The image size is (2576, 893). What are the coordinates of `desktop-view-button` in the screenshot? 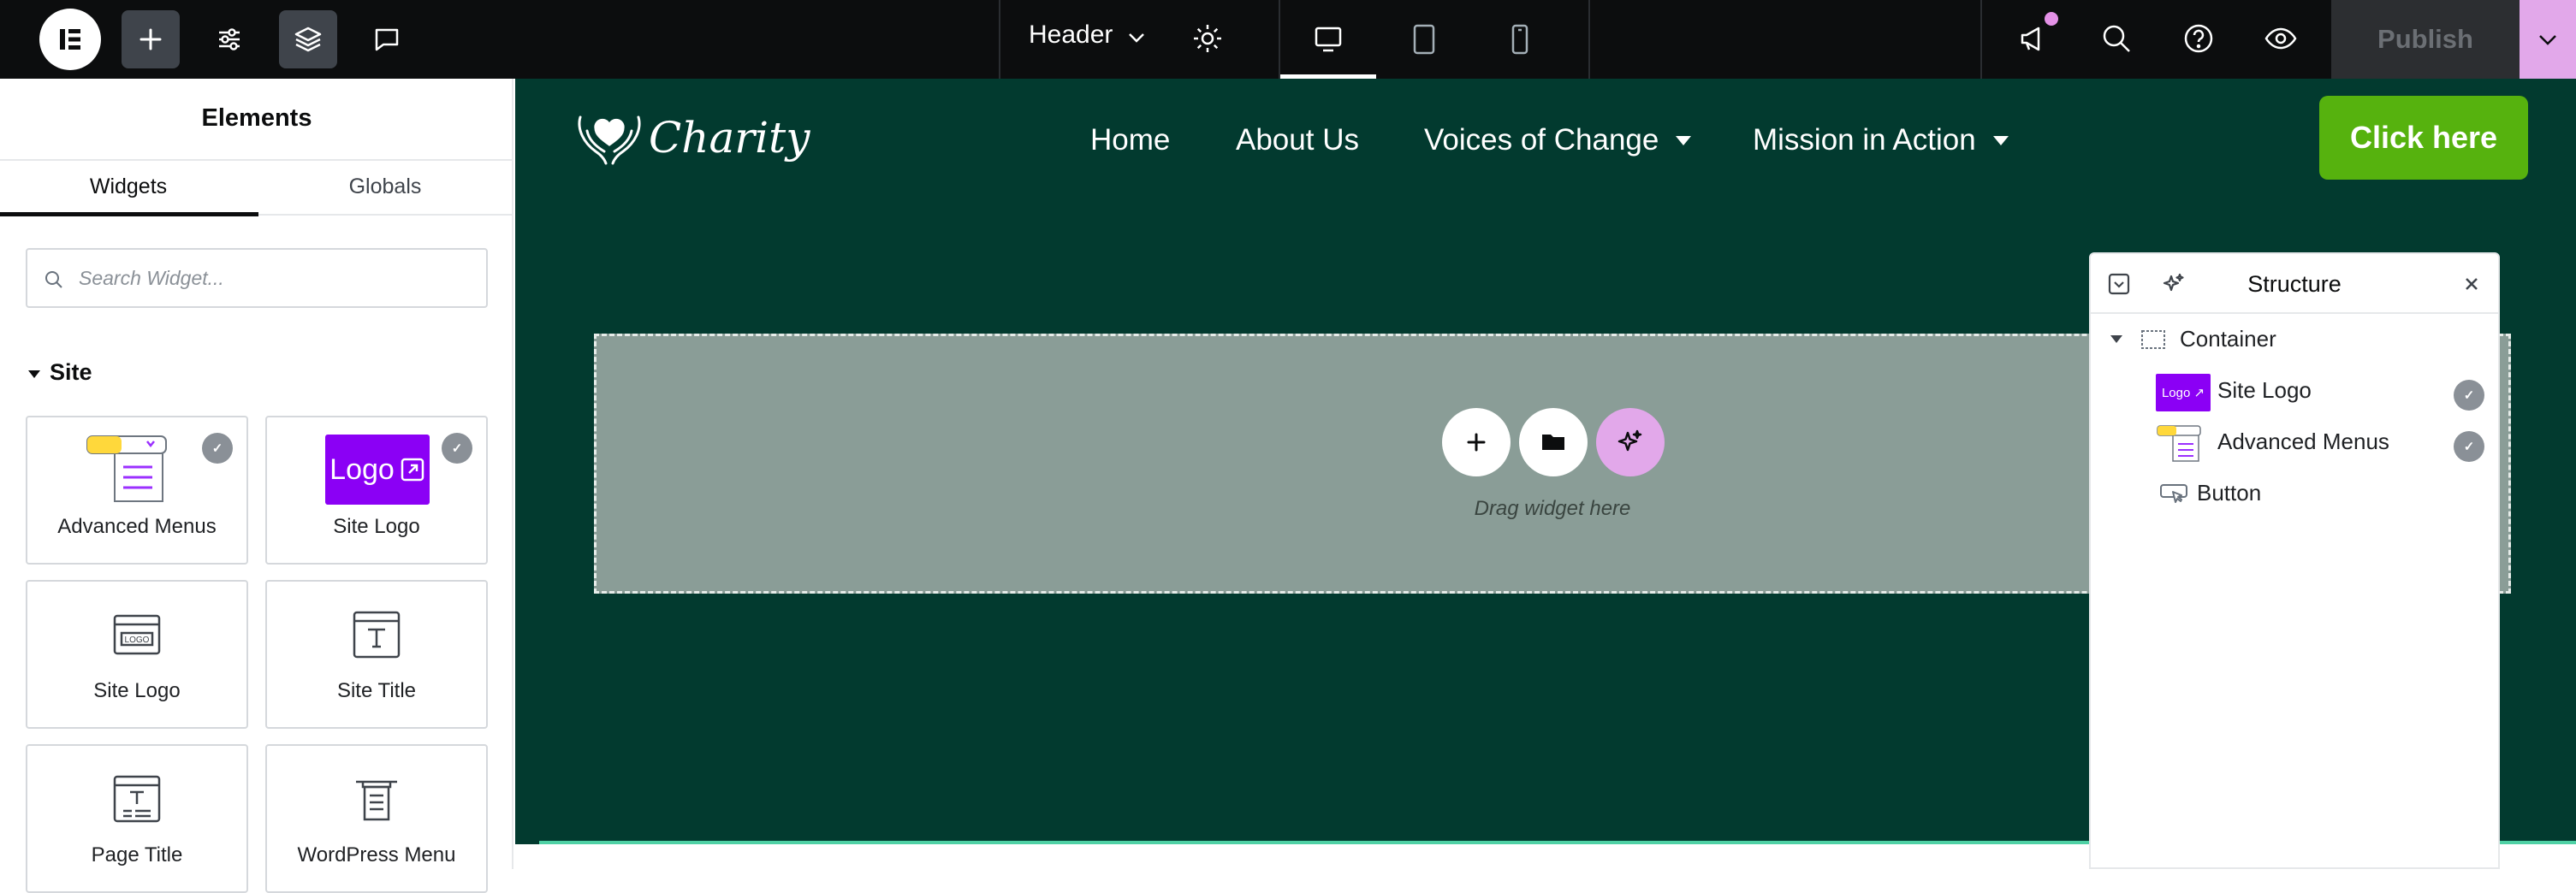 It's located at (1328, 40).